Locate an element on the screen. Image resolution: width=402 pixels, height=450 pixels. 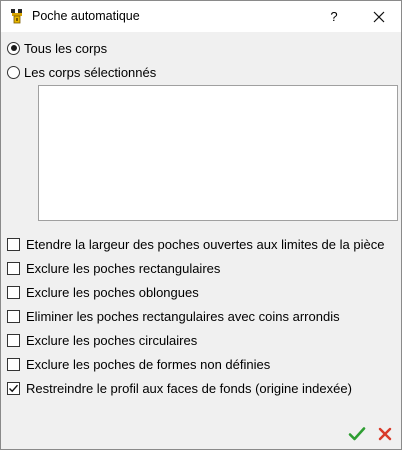
option-exclude-undefined-checkbox is located at coordinates (13, 364).